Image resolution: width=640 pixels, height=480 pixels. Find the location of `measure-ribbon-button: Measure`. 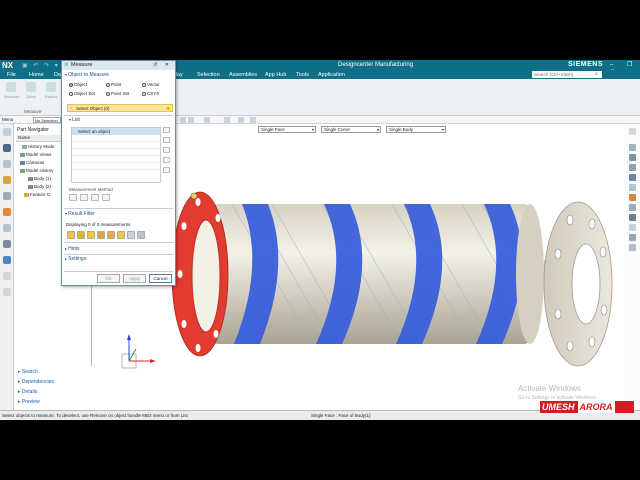

measure-ribbon-button: Measure is located at coordinates (12, 95).